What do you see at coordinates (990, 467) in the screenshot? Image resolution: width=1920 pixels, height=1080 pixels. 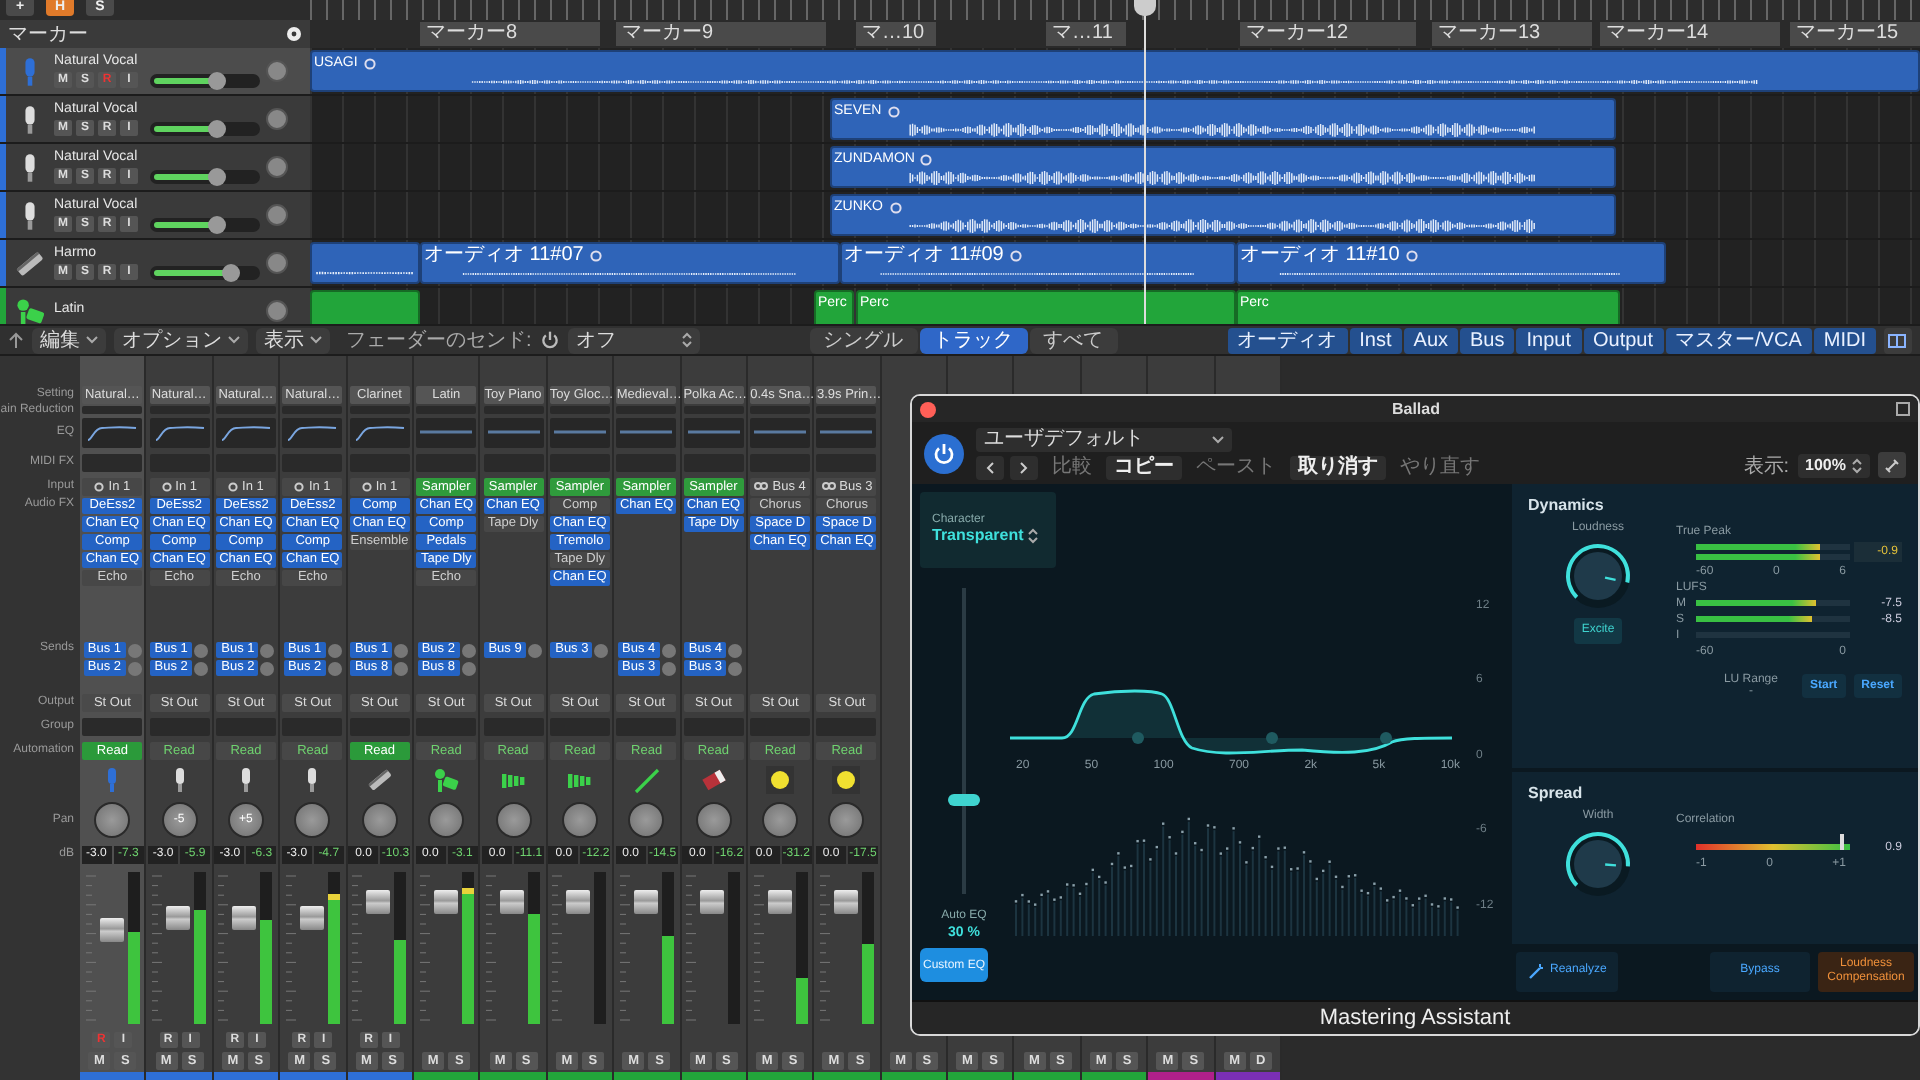 I see `previous-button` at bounding box center [990, 467].